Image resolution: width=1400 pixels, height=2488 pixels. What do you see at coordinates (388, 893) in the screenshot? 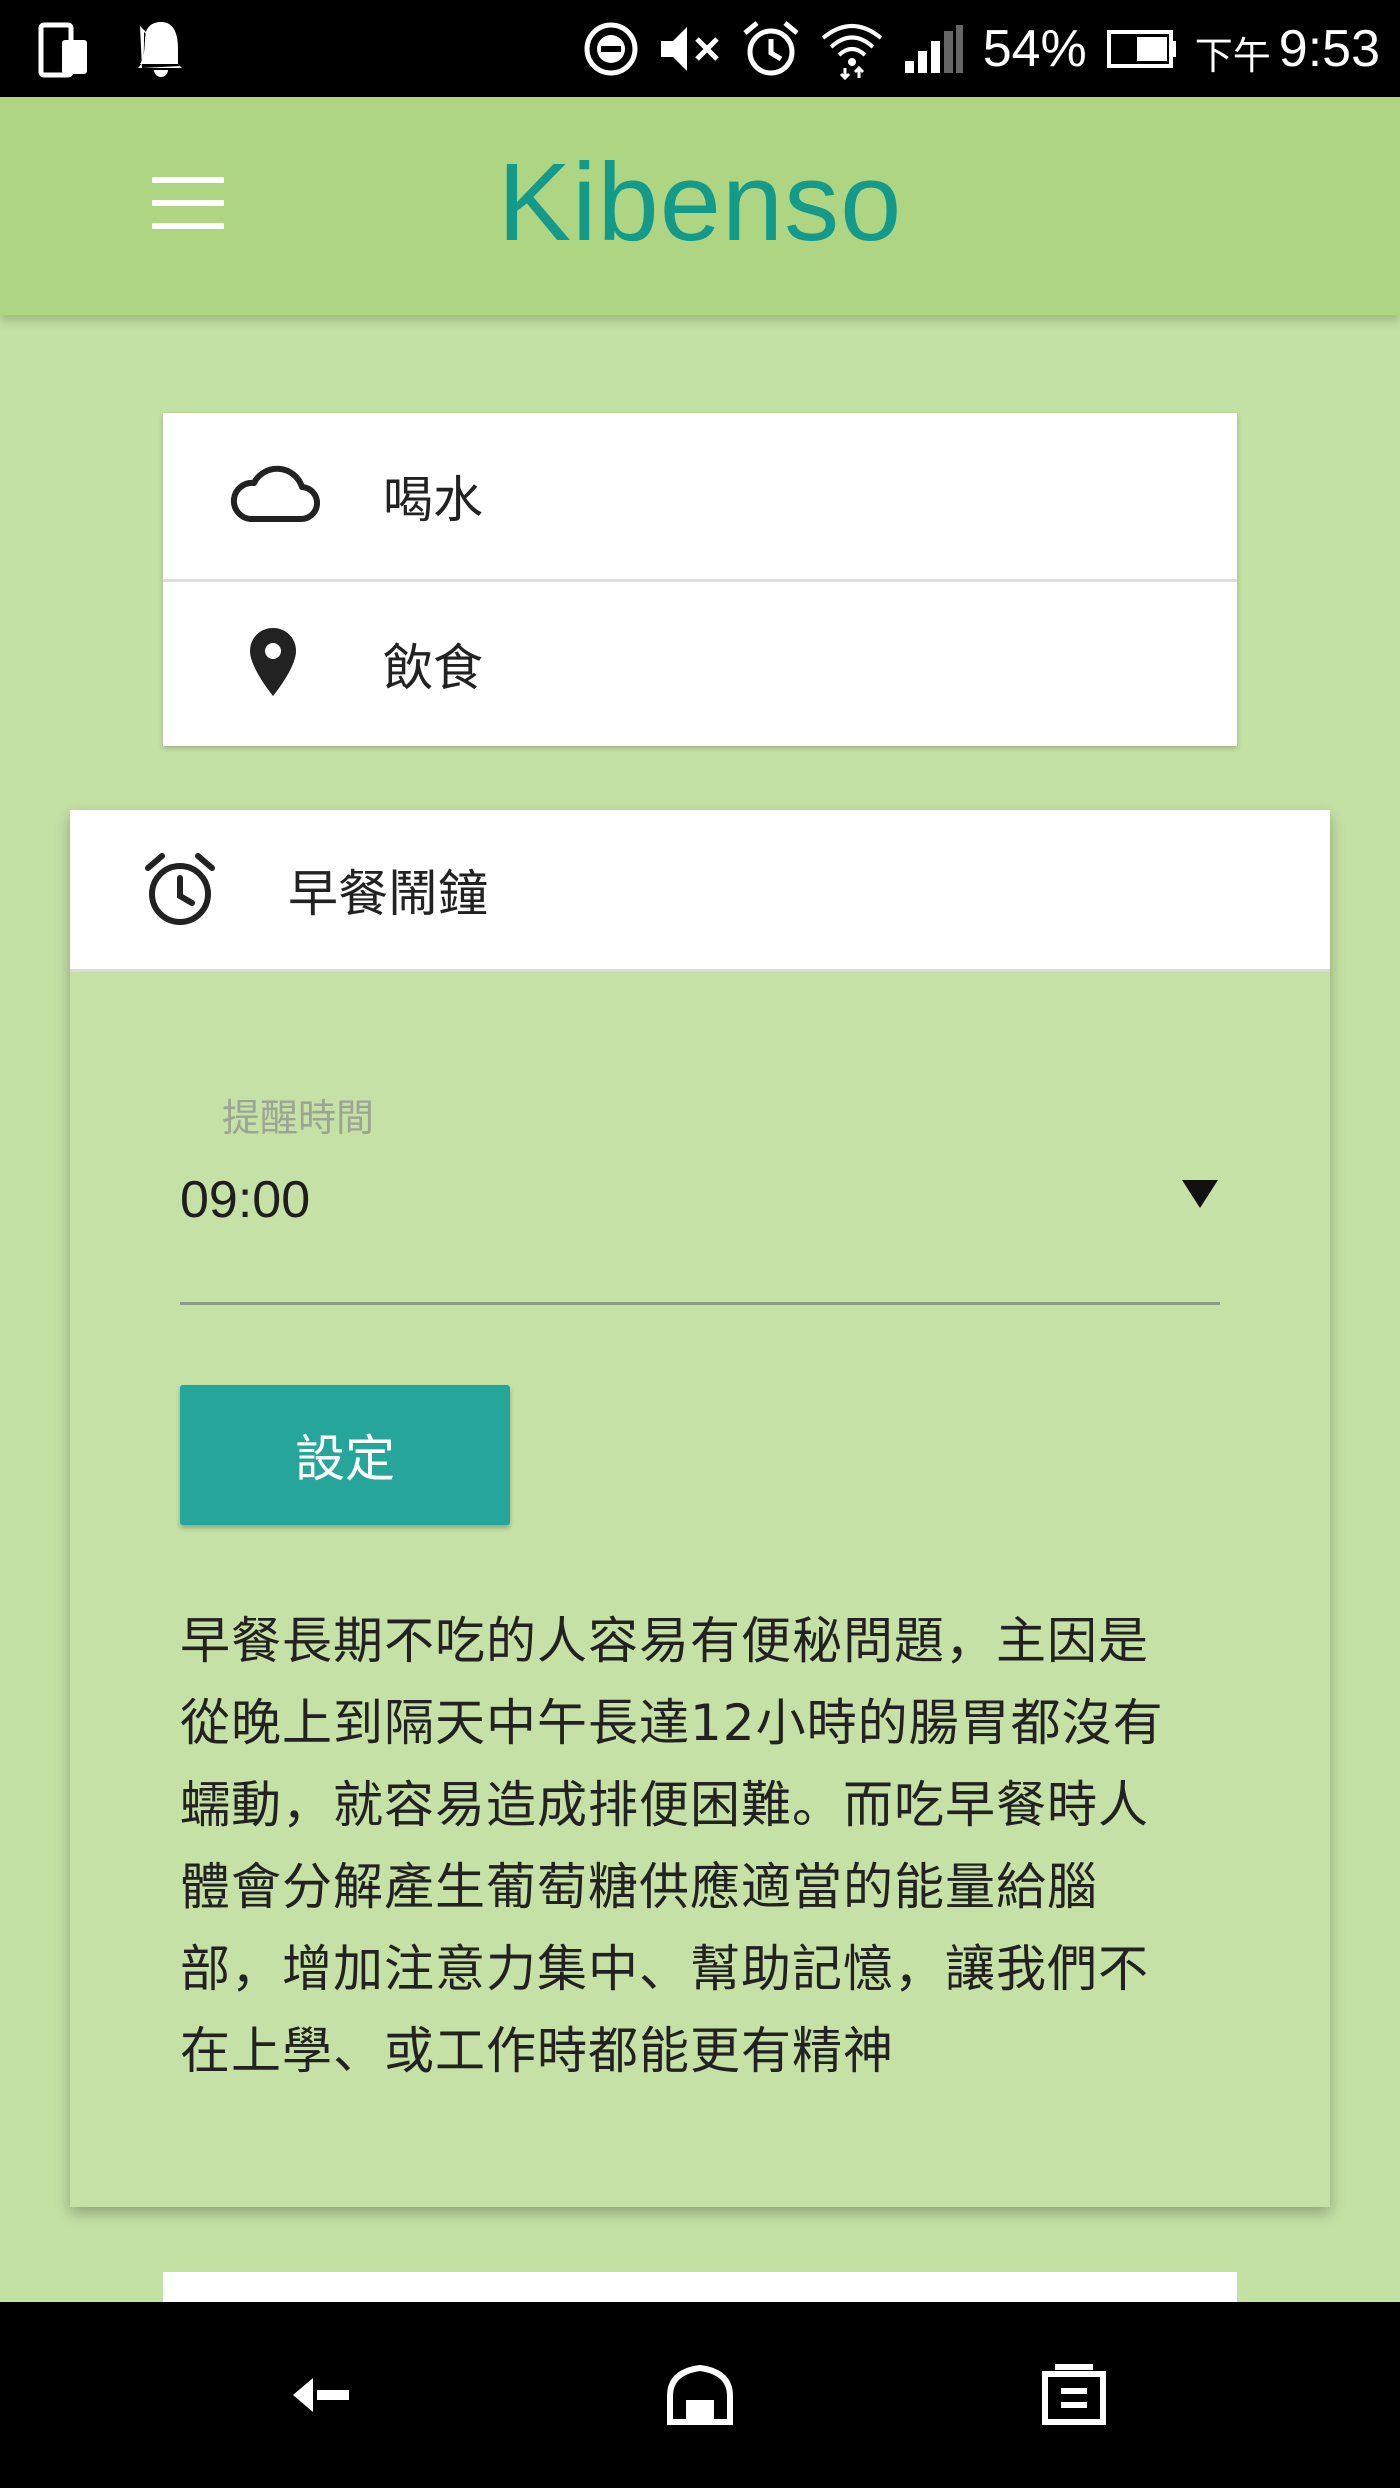
I see `alarm-card-title: 早餐鬧鐘` at bounding box center [388, 893].